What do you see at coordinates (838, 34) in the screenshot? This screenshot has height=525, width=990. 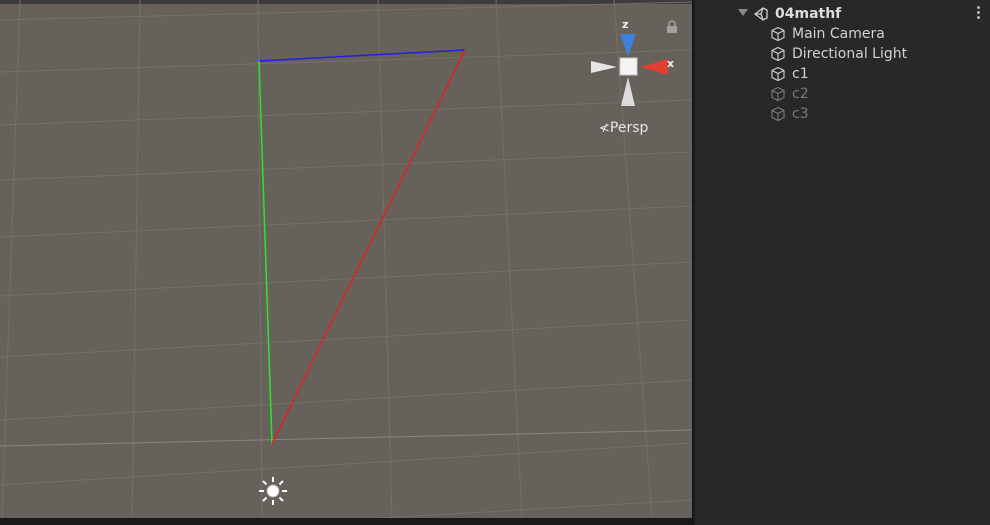 I see `hierarchy-item-label: Main Camera` at bounding box center [838, 34].